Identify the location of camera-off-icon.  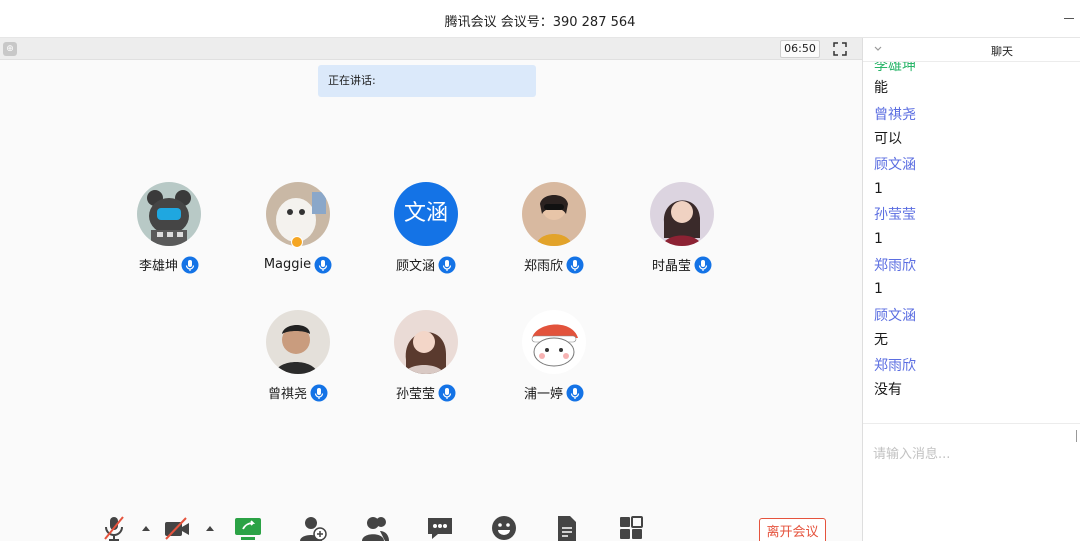
(177, 527).